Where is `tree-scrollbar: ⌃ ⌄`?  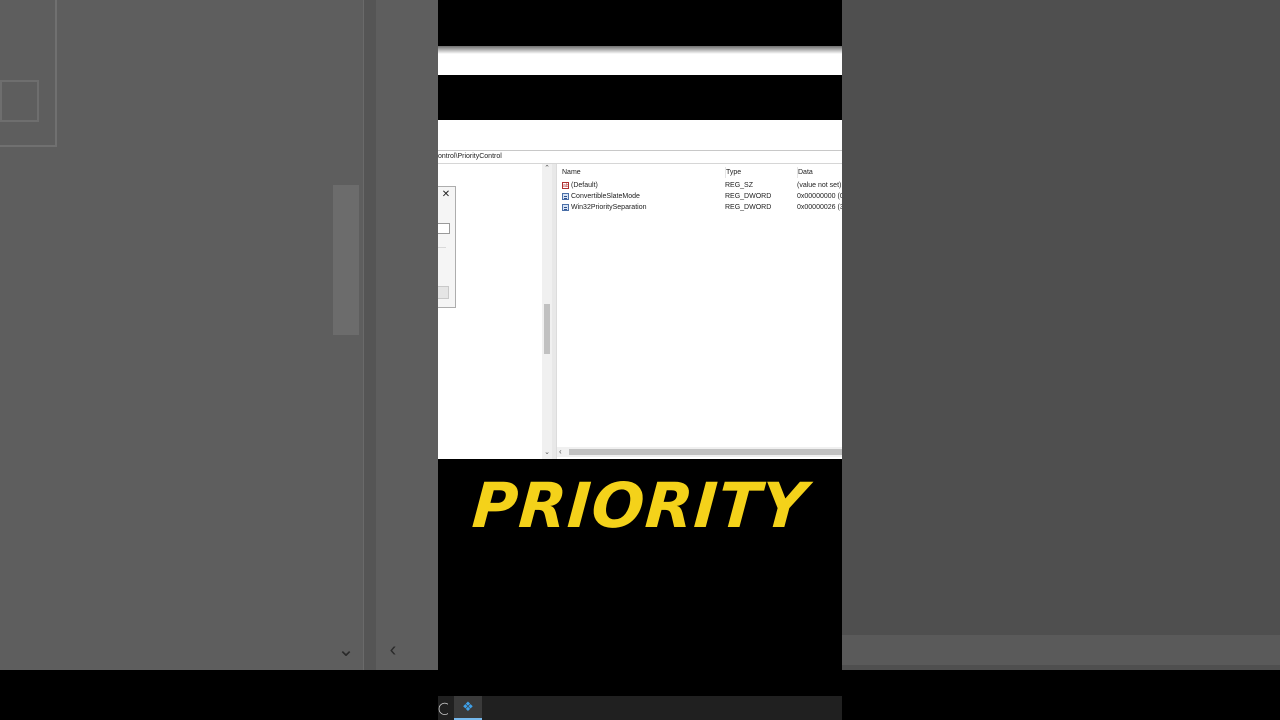 tree-scrollbar: ⌃ ⌄ is located at coordinates (547, 311).